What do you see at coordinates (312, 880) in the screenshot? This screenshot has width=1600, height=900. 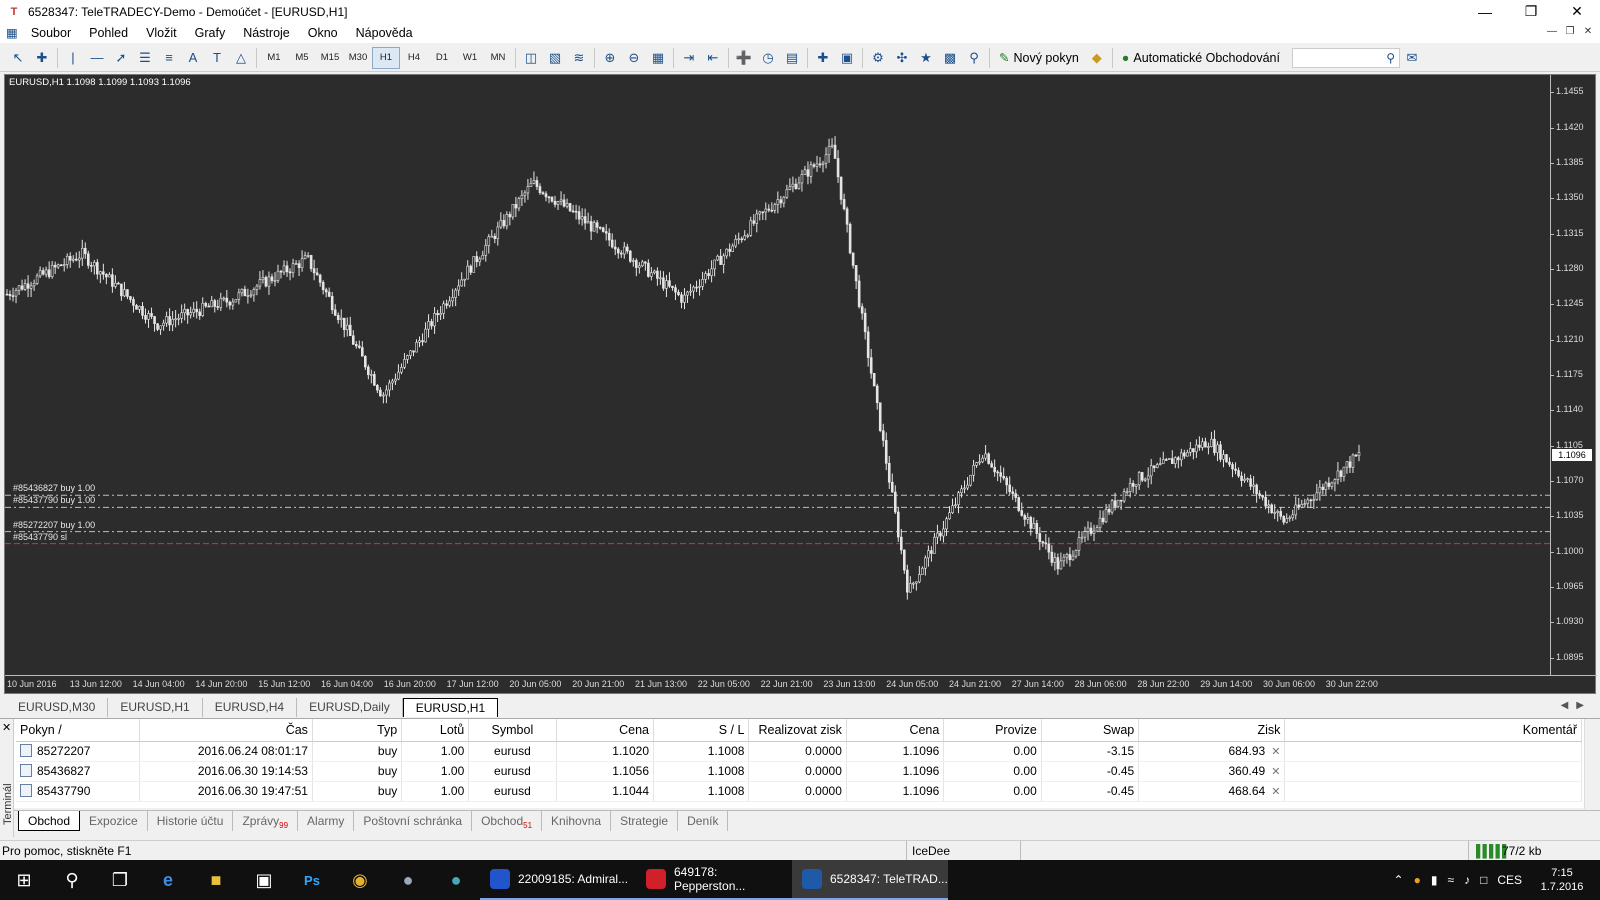 I see `photoshop-icon: Ps` at bounding box center [312, 880].